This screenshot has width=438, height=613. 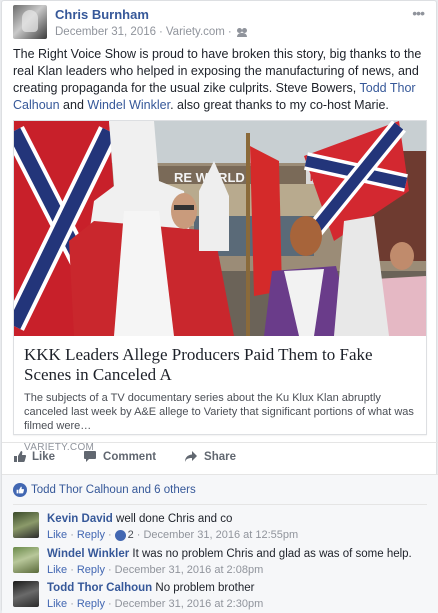 What do you see at coordinates (191, 456) in the screenshot?
I see `share-icon` at bounding box center [191, 456].